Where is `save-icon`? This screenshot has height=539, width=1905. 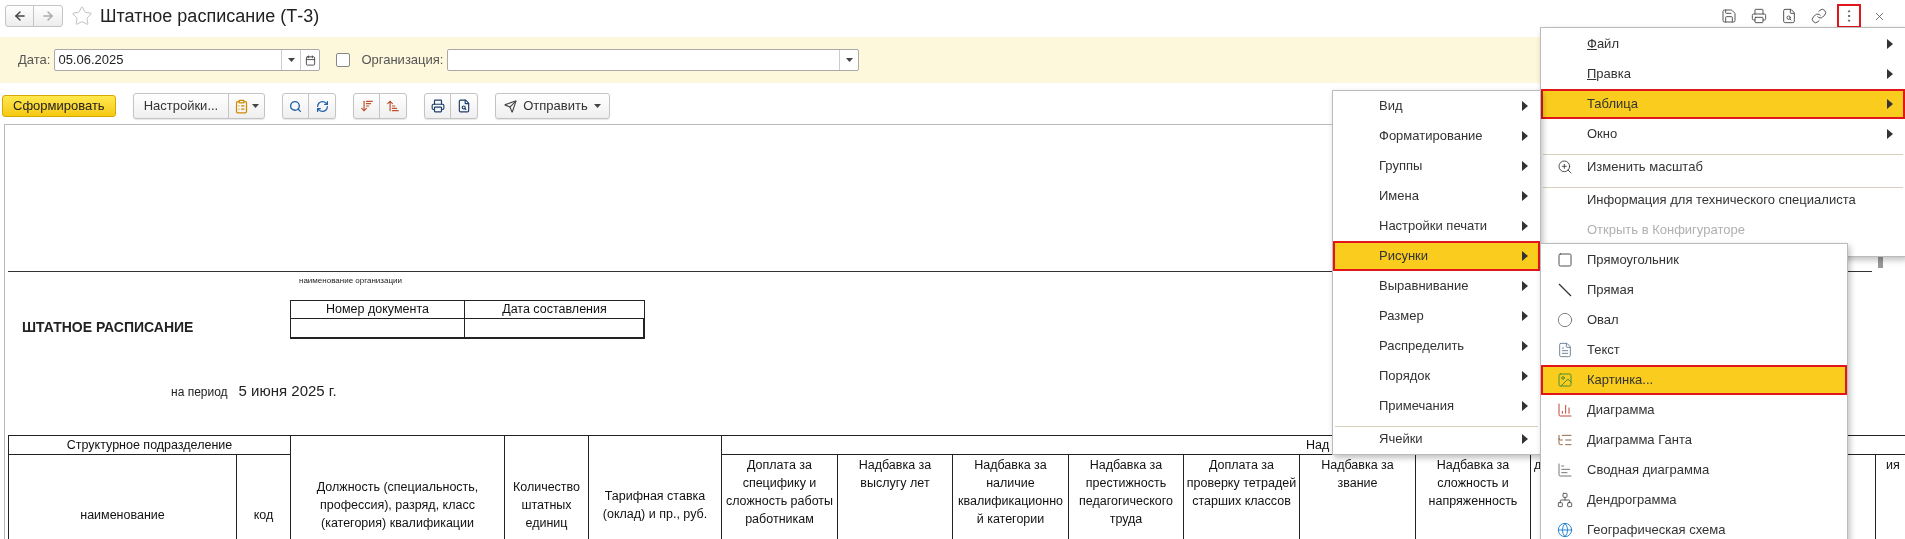 save-icon is located at coordinates (1729, 16).